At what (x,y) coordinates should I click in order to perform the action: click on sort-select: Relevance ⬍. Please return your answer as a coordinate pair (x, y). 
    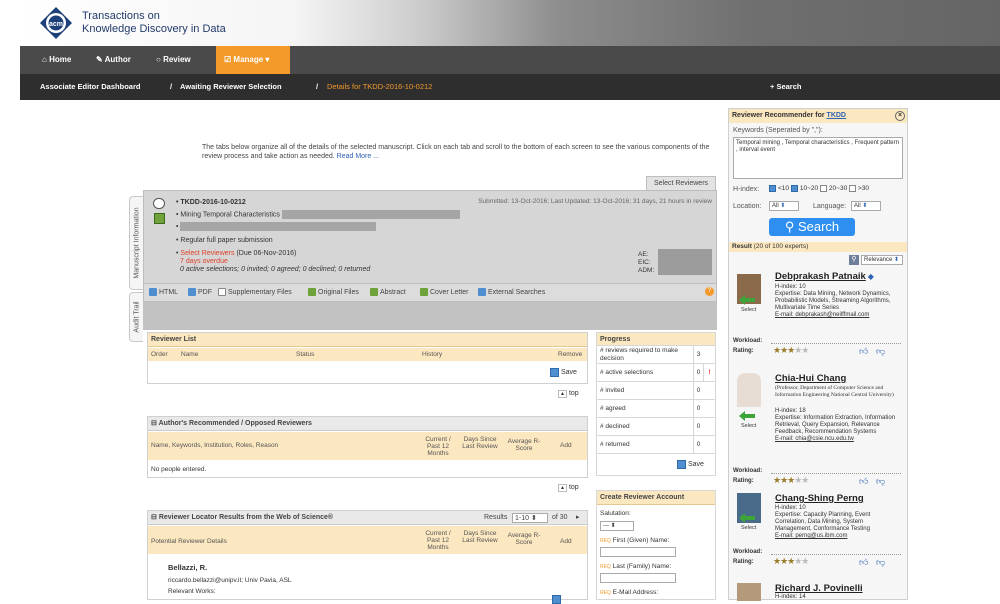
    Looking at the image, I should click on (882, 260).